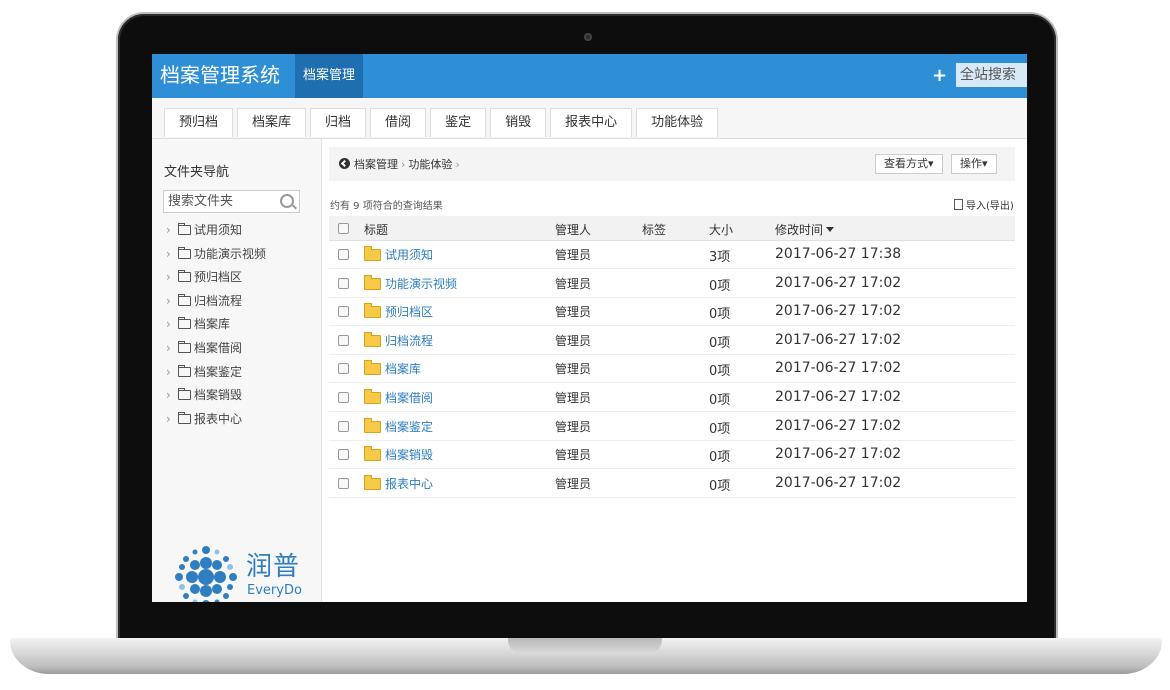  What do you see at coordinates (216, 302) in the screenshot?
I see `folder-tree-item: › 归档流程` at bounding box center [216, 302].